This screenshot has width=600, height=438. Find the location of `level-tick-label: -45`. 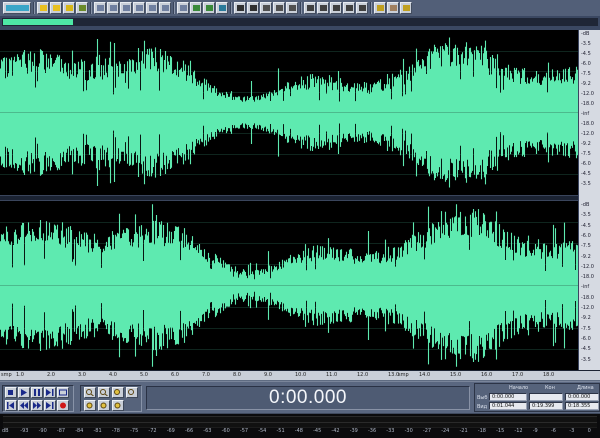

level-tick-label: -45 is located at coordinates (317, 431).